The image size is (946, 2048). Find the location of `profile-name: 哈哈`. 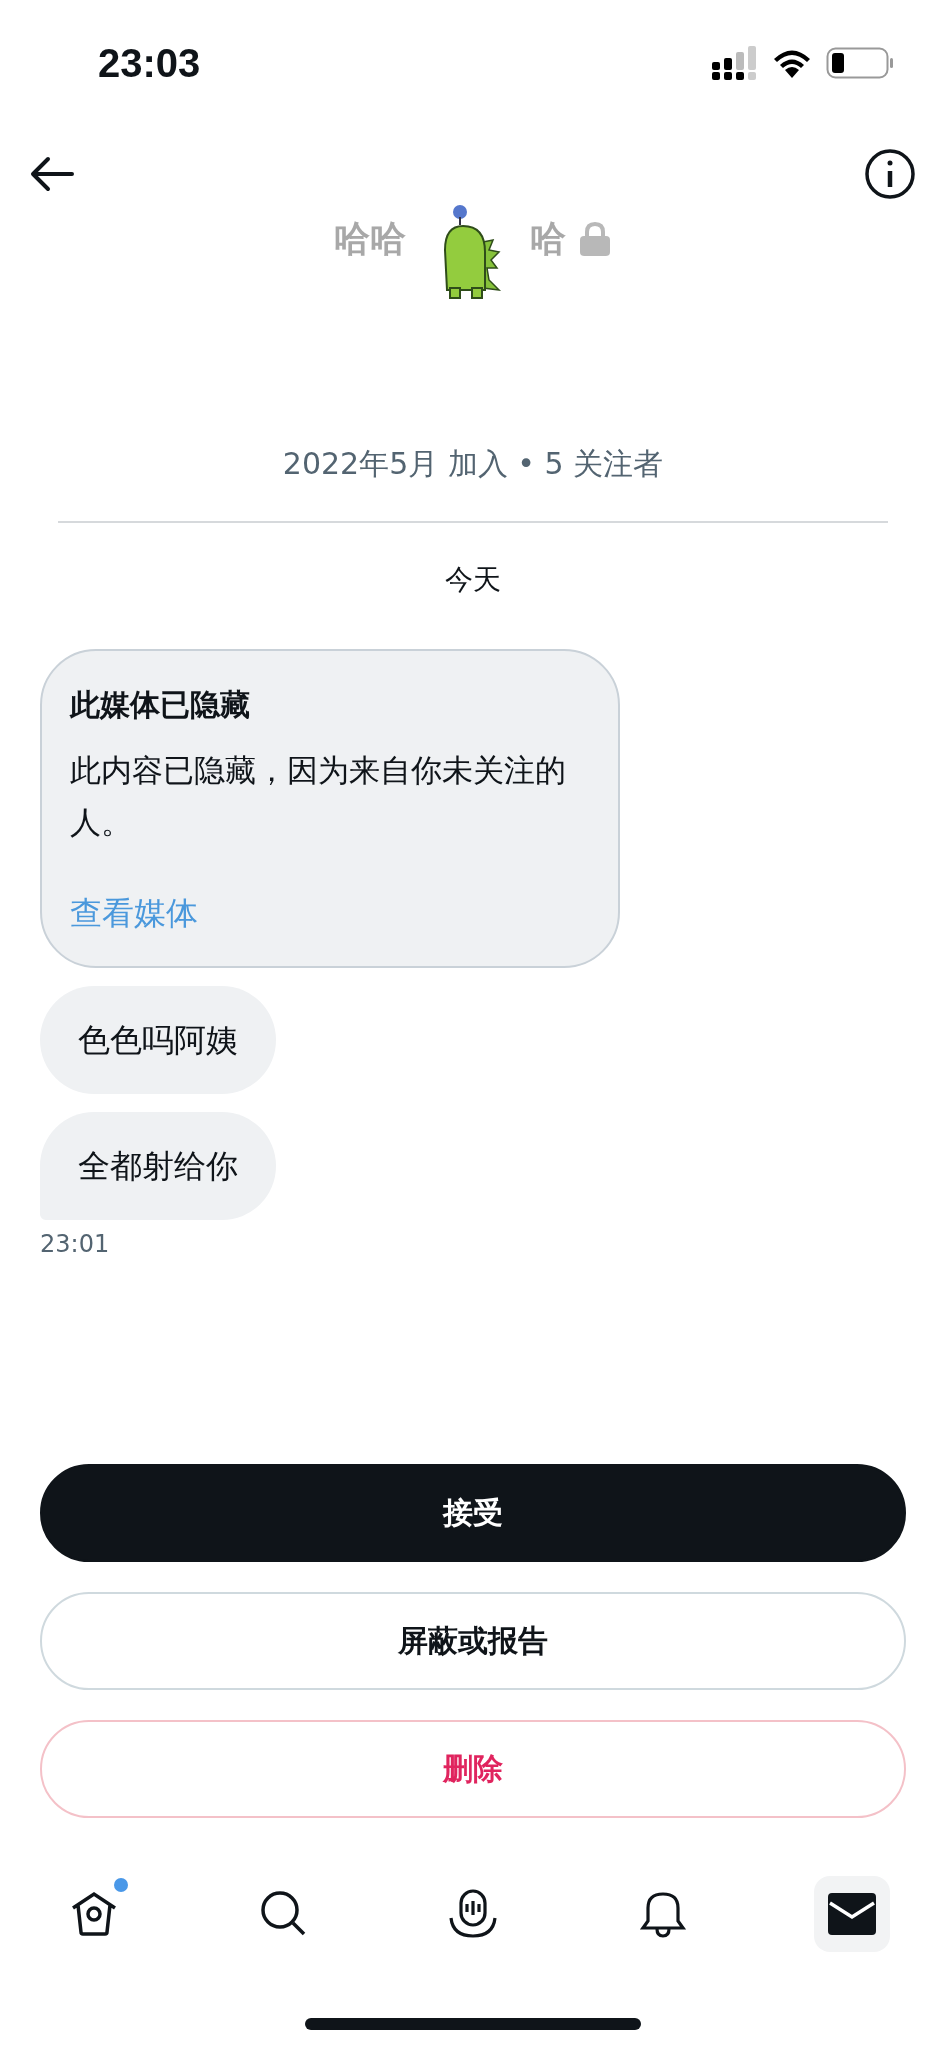

profile-name: 哈哈 is located at coordinates (370, 238).